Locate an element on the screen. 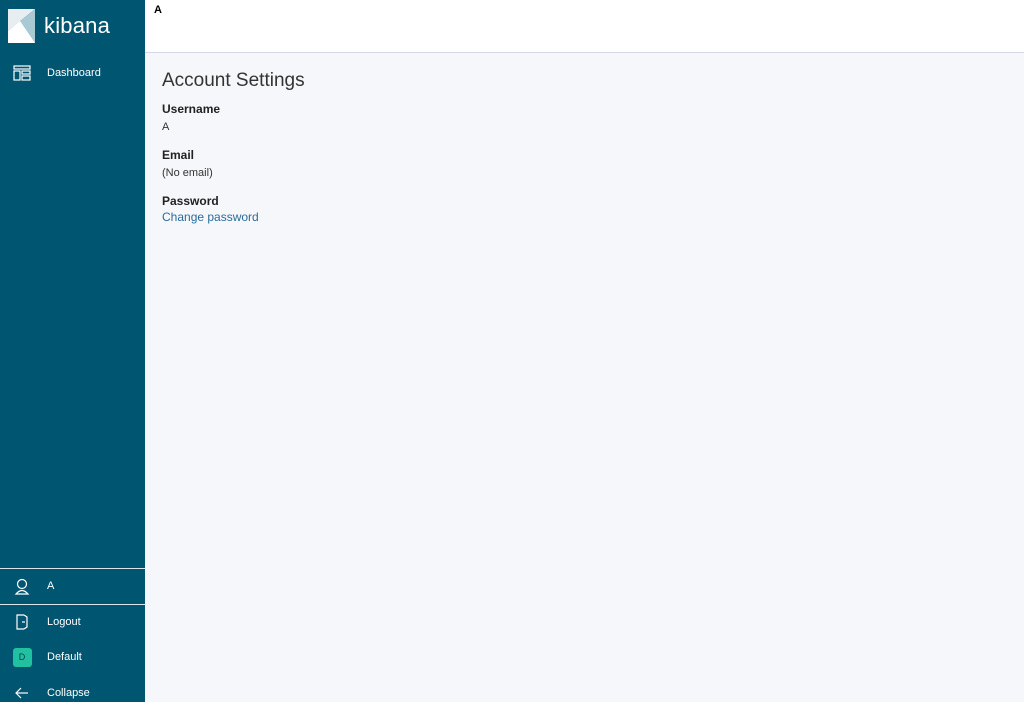 This screenshot has height=702, width=1024. user-name: A is located at coordinates (51, 586).